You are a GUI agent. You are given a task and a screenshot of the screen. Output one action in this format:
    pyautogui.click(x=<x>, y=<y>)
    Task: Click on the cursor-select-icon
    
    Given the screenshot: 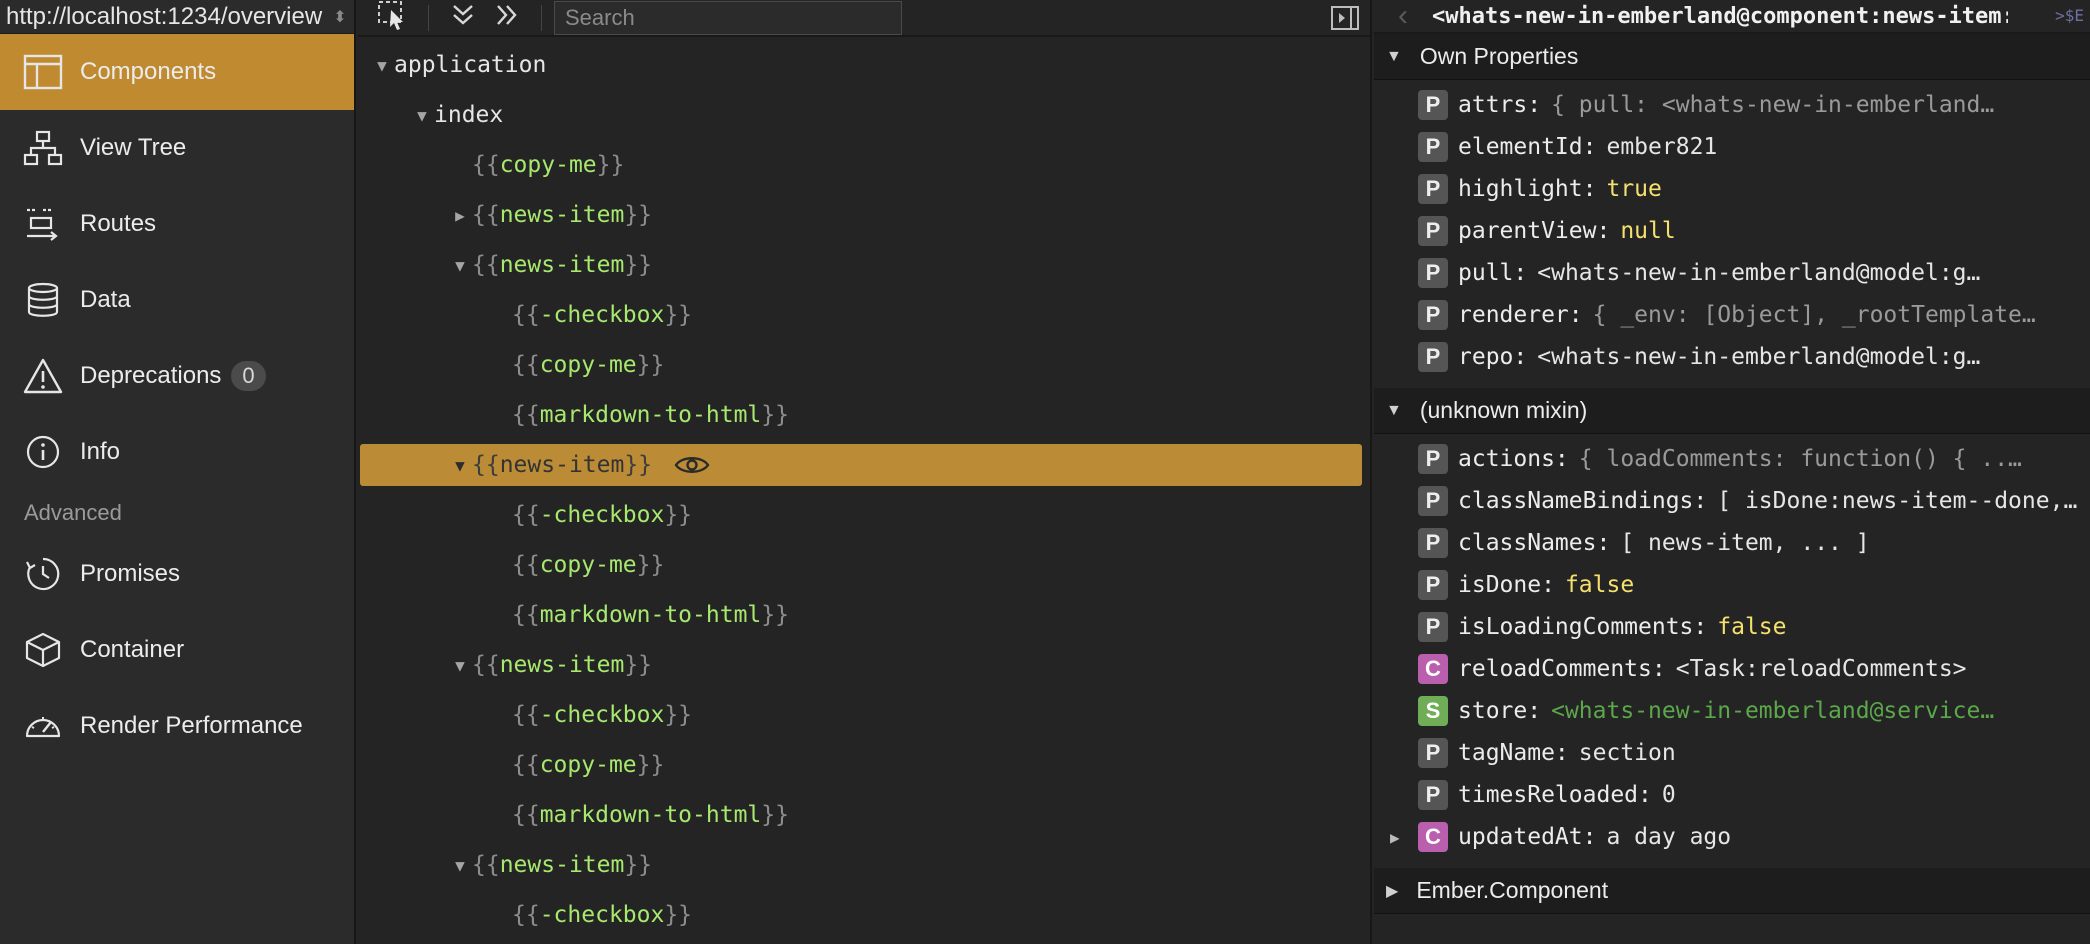 What is the action you would take?
    pyautogui.click(x=394, y=17)
    